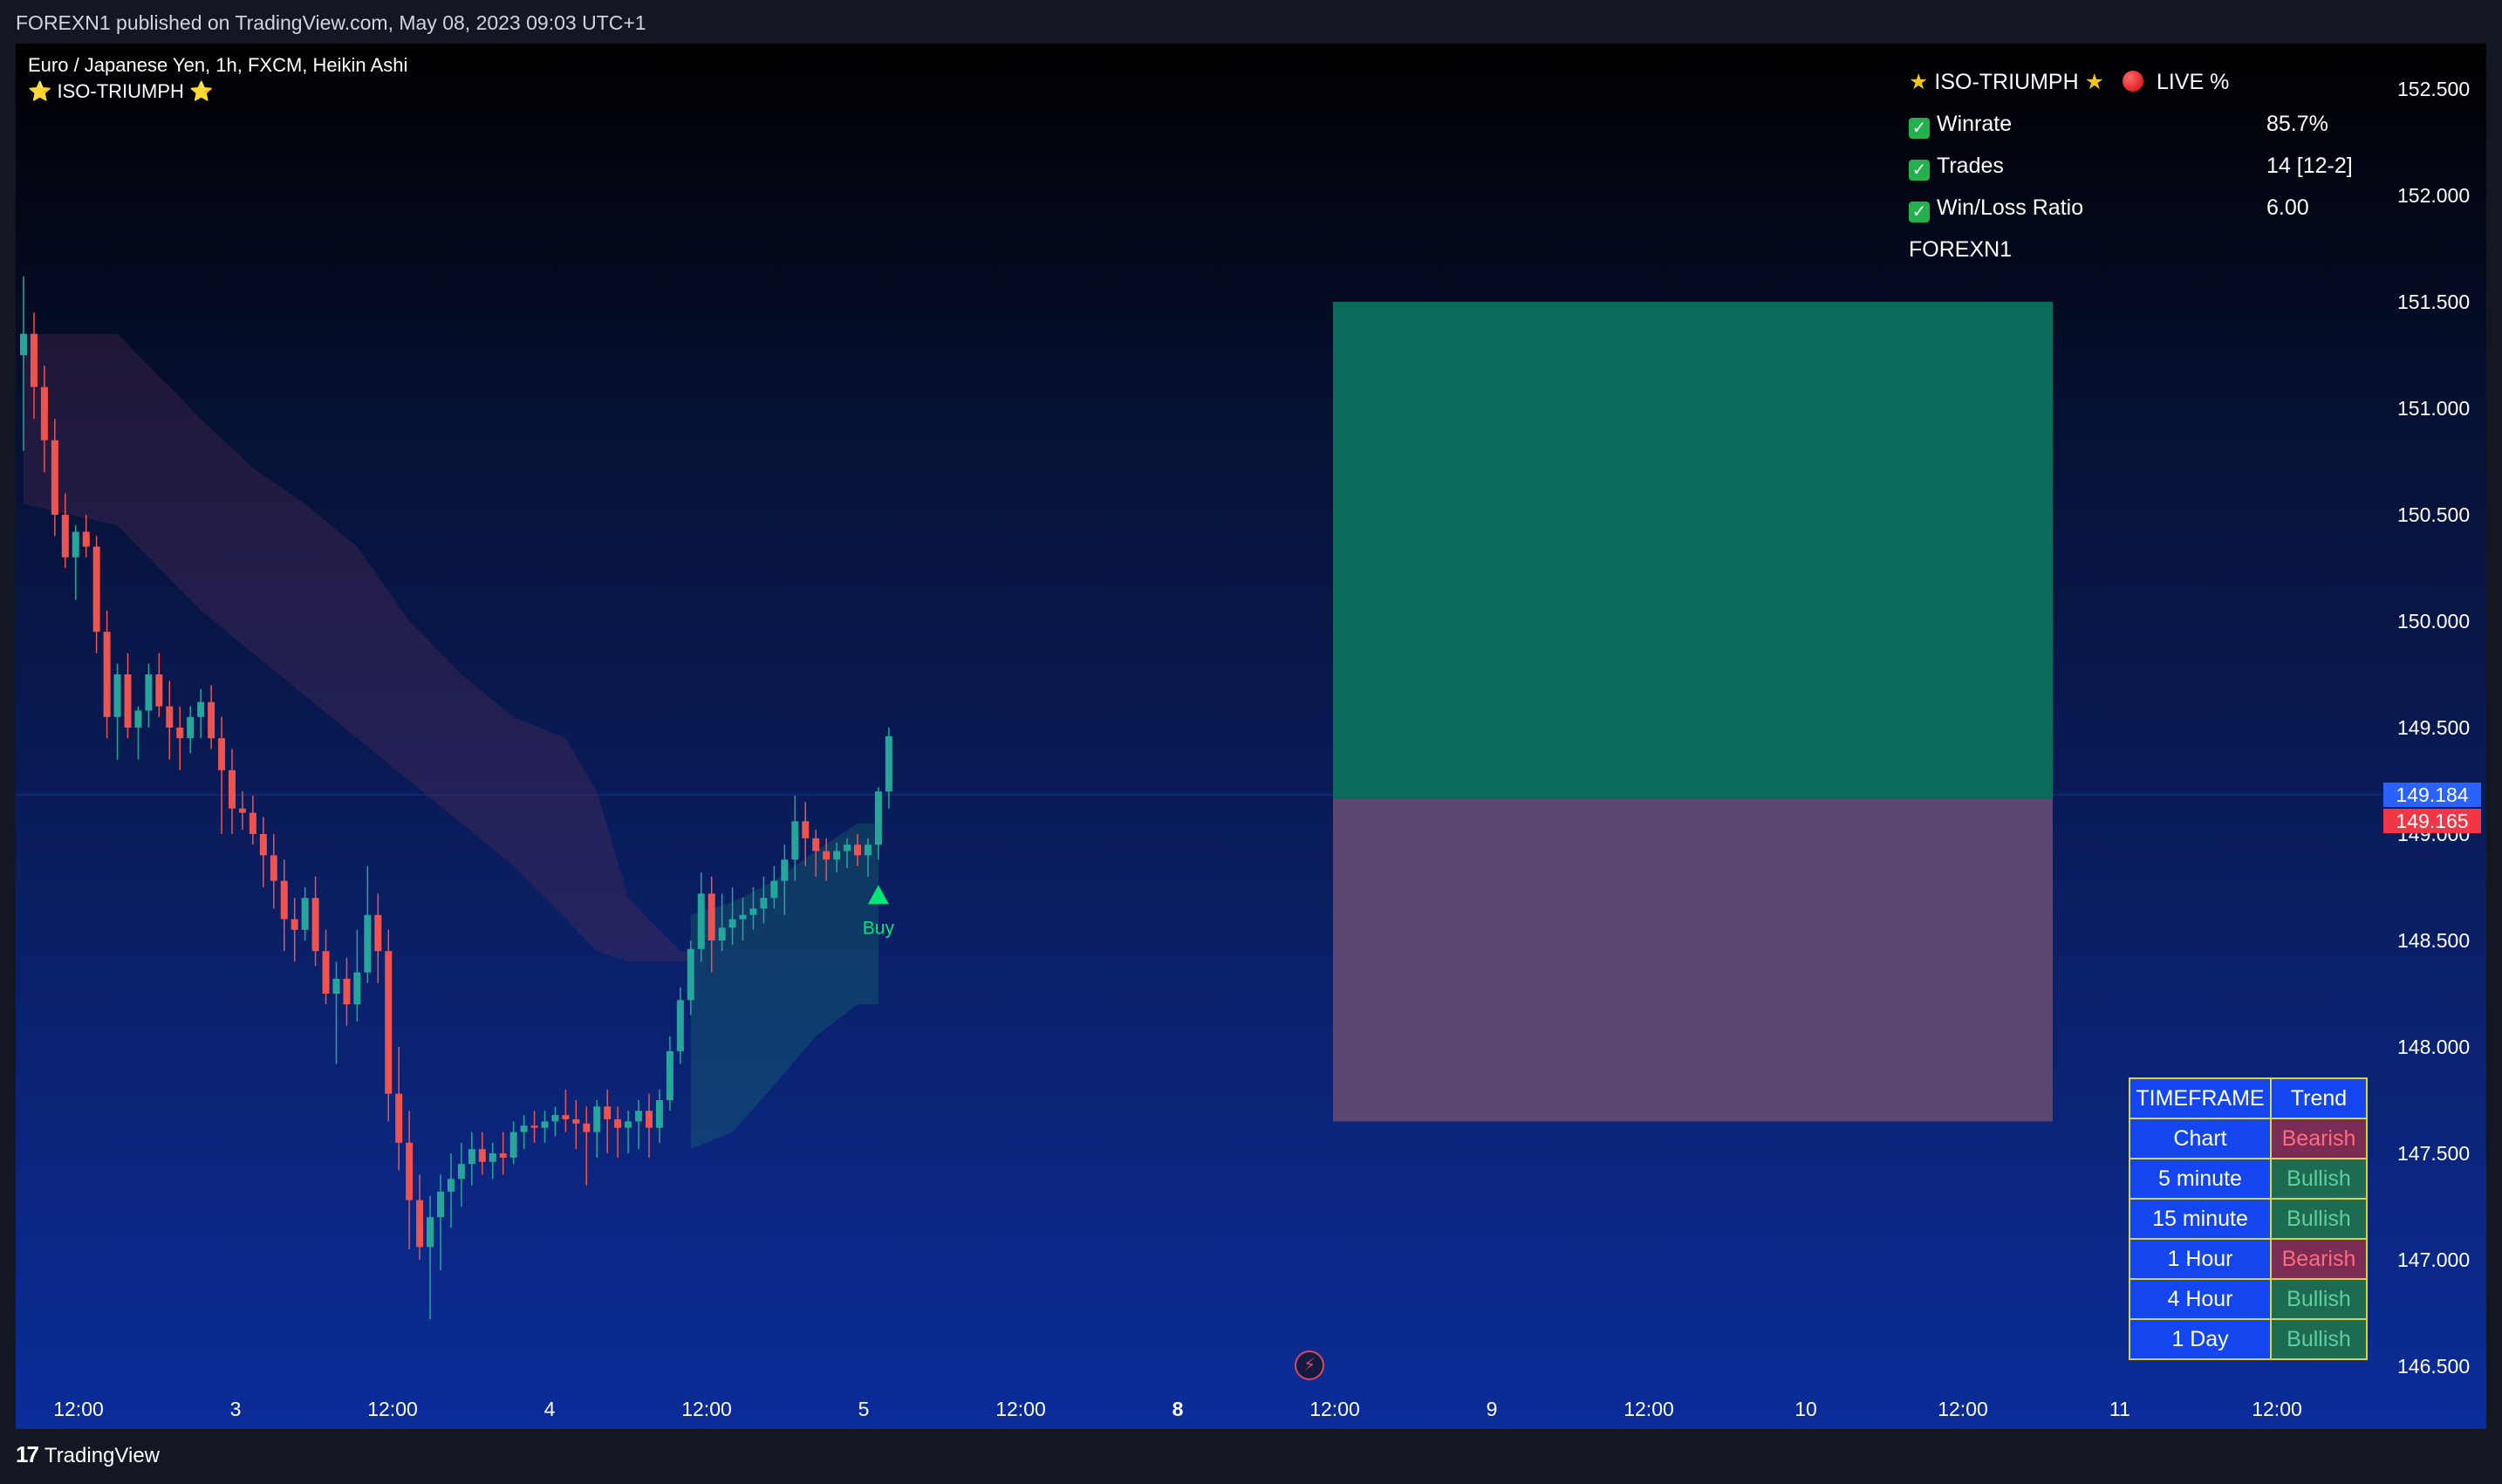  What do you see at coordinates (1975, 124) in the screenshot?
I see `stat-label: Winrate` at bounding box center [1975, 124].